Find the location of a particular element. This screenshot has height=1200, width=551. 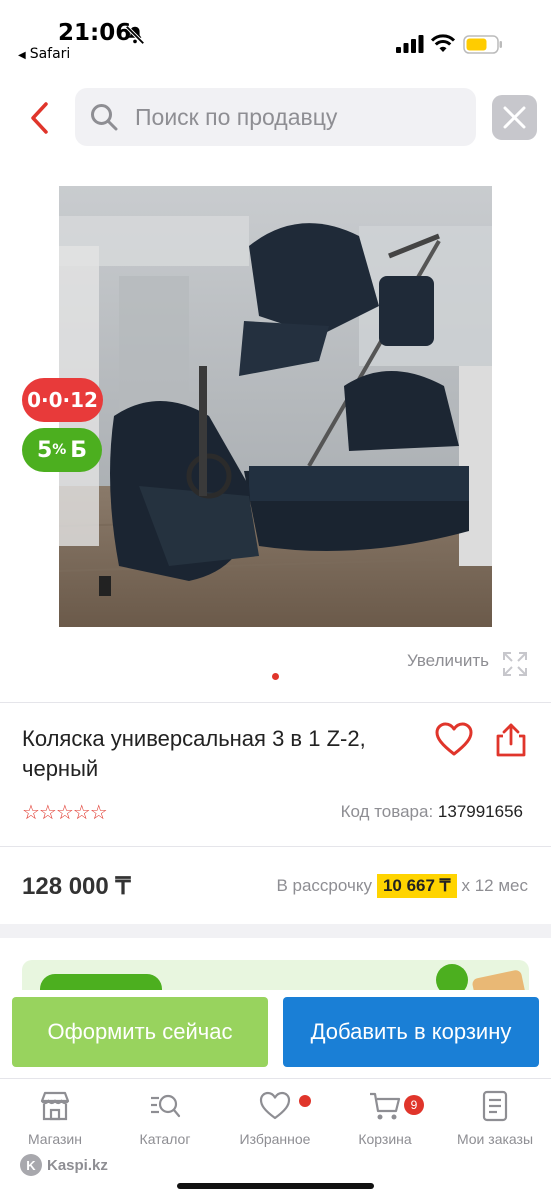

battery-icon is located at coordinates (482, 44).